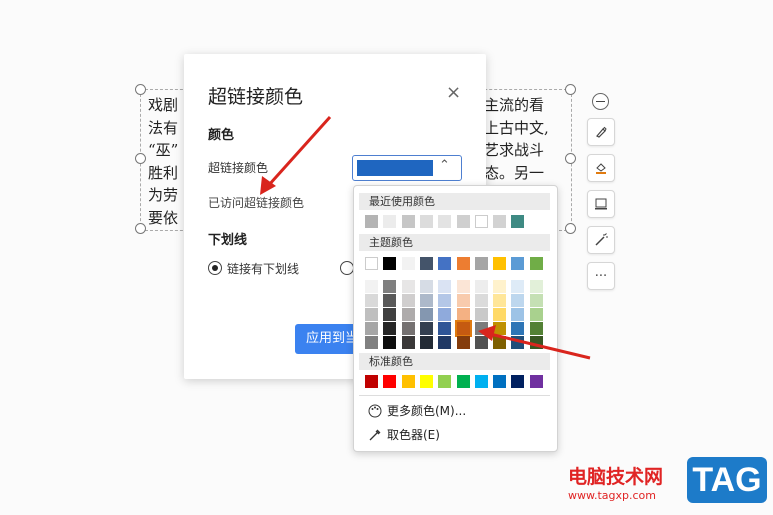 The height and width of the screenshot is (515, 773). I want to click on watermark-logo: TAG, so click(727, 480).